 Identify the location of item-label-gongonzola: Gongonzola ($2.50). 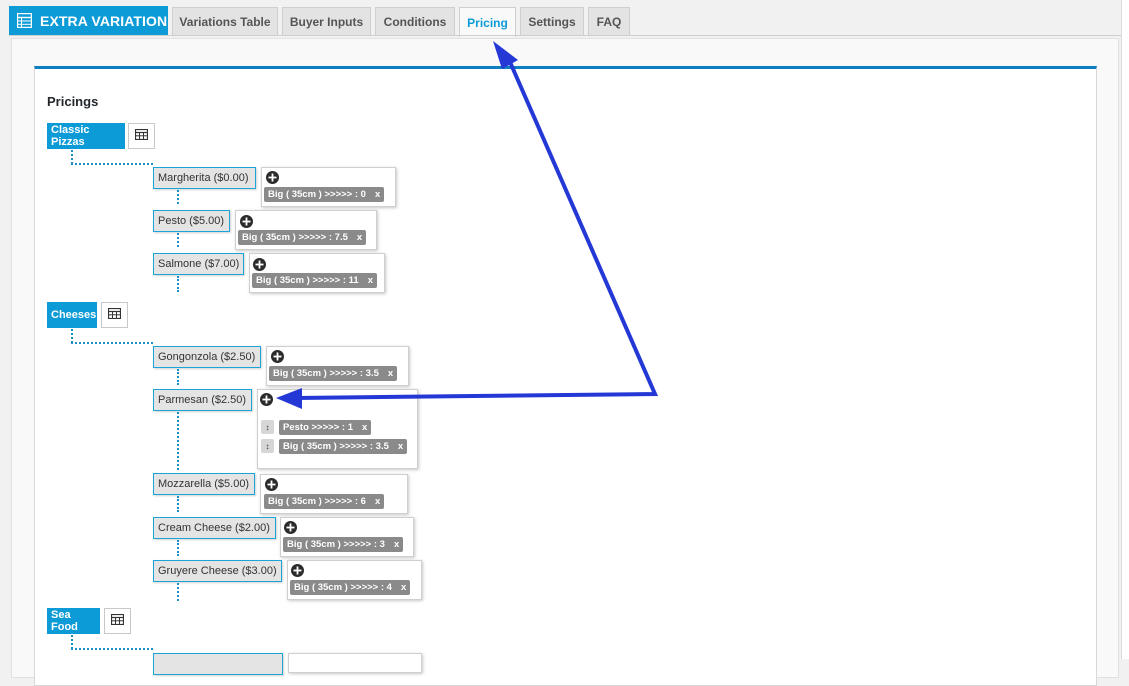
(207, 357).